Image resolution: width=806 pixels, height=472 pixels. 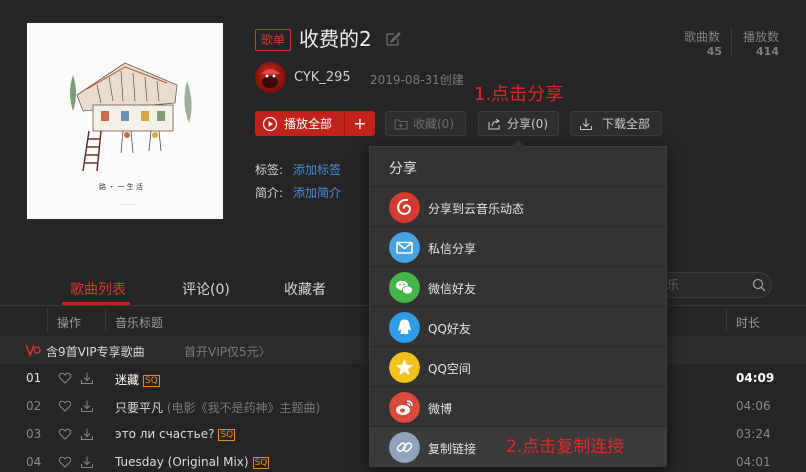 What do you see at coordinates (519, 94) in the screenshot?
I see `annotation-share: 1.点击分享` at bounding box center [519, 94].